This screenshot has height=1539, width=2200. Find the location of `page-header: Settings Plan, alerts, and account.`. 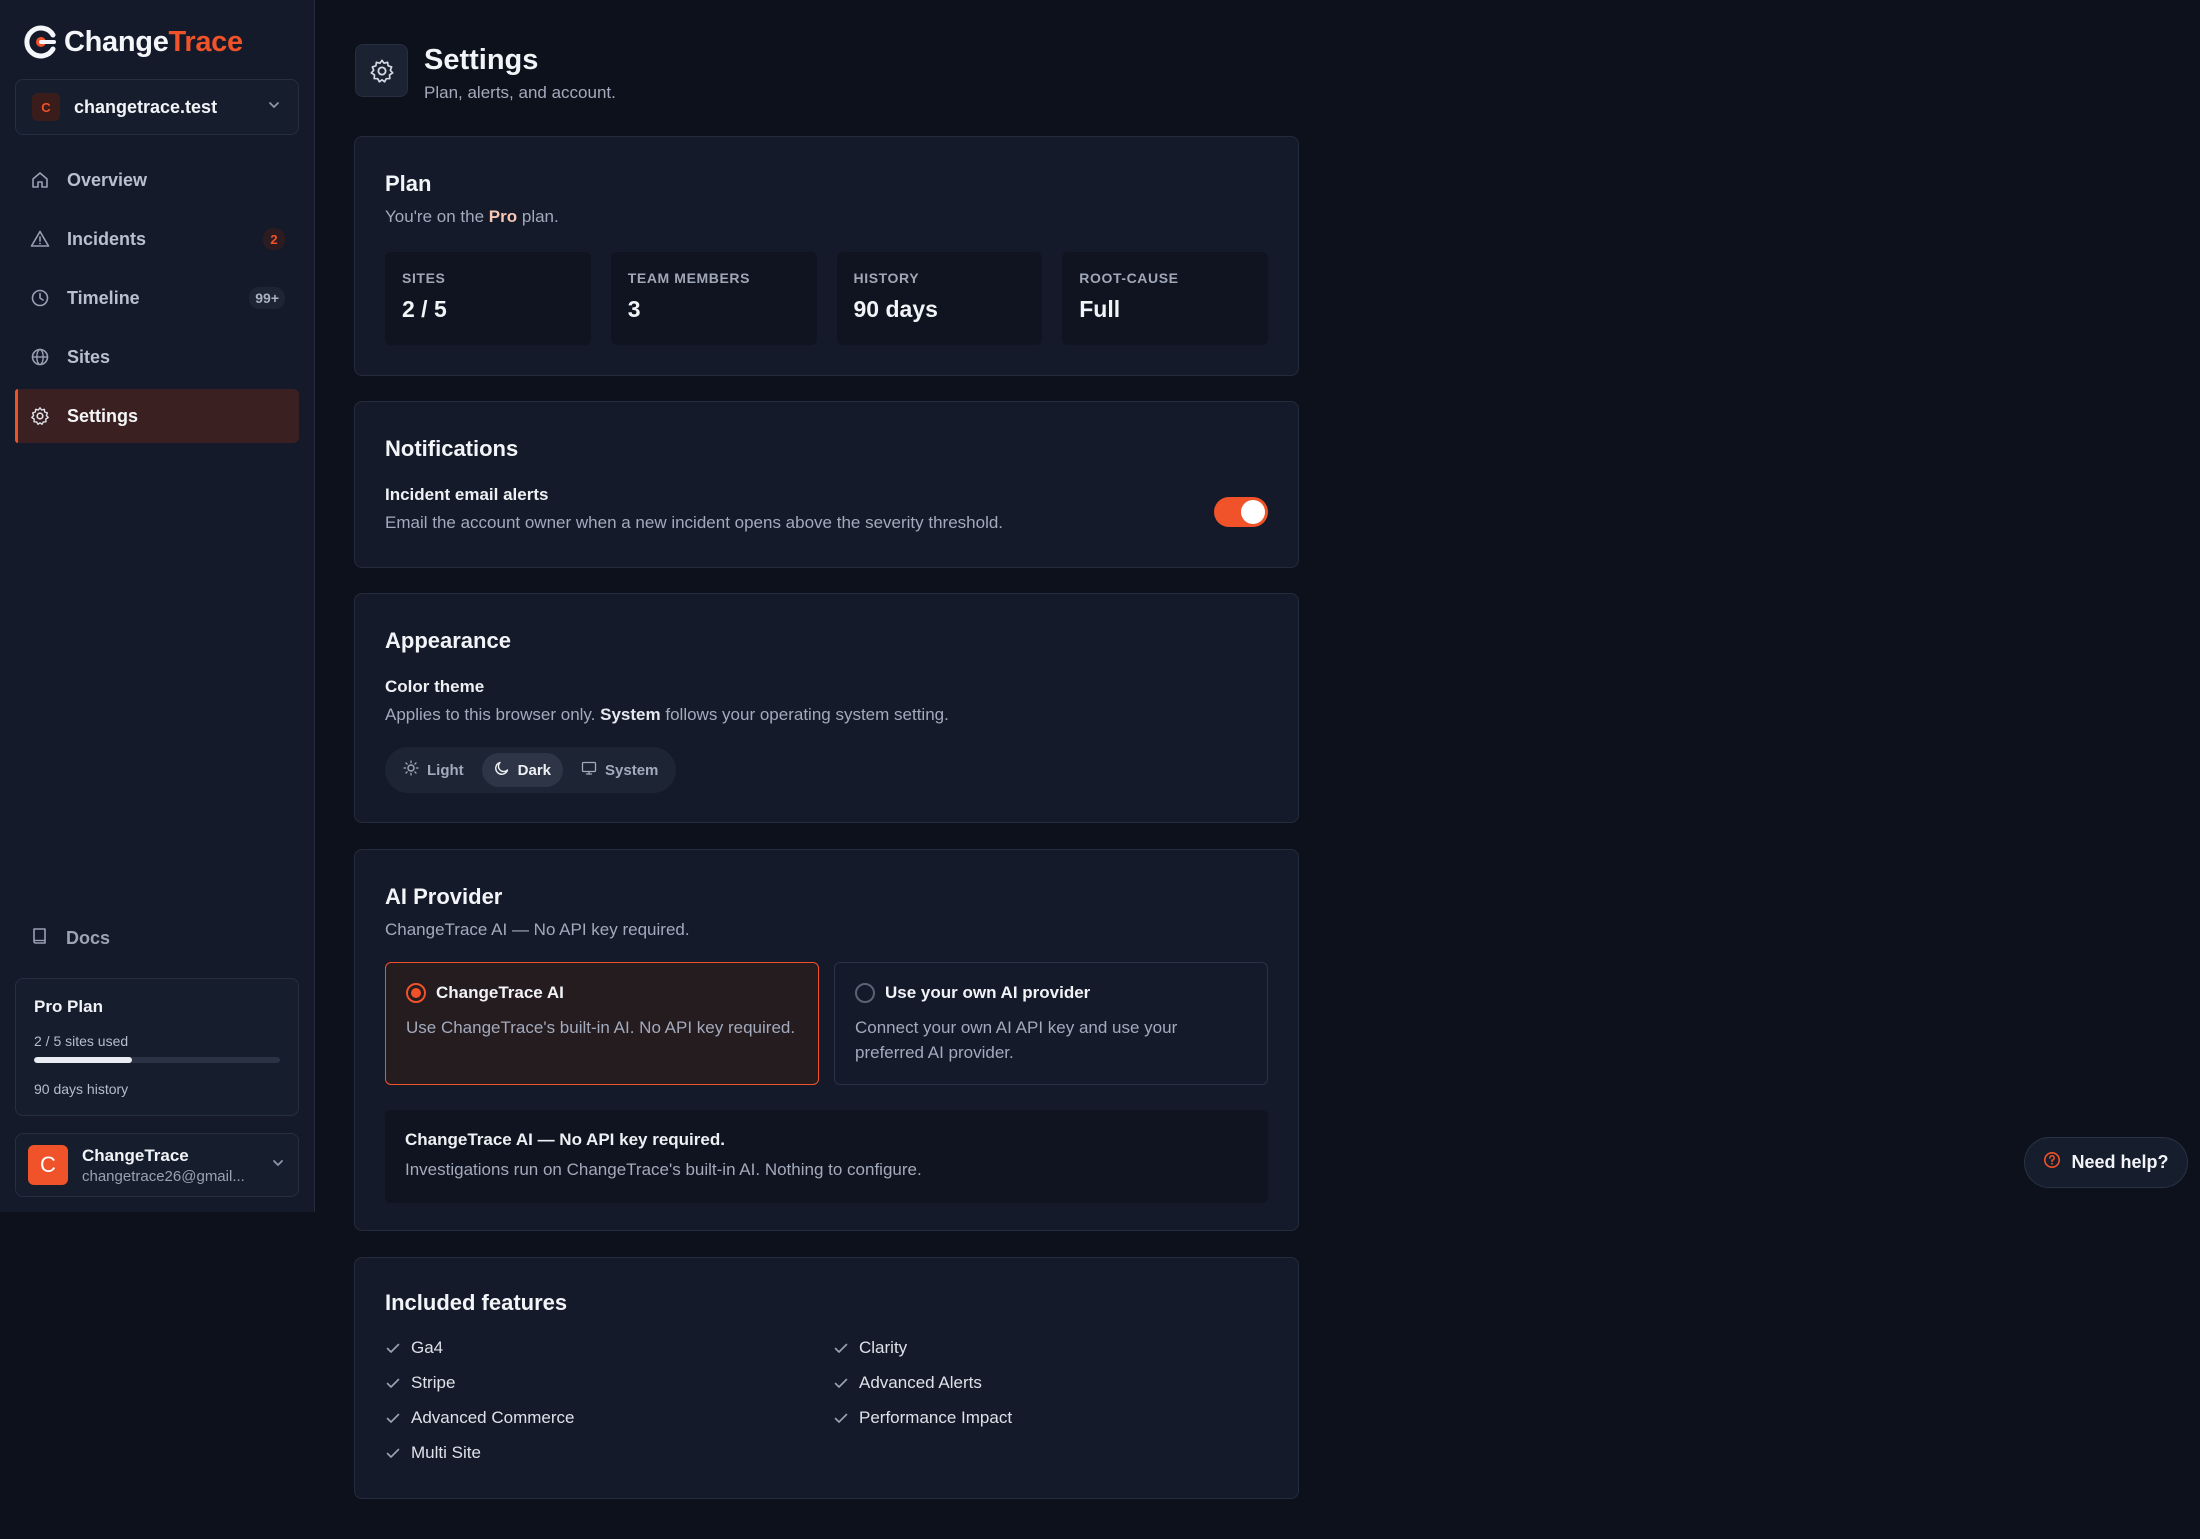

page-header: Settings Plan, alerts, and account. is located at coordinates (485, 73).